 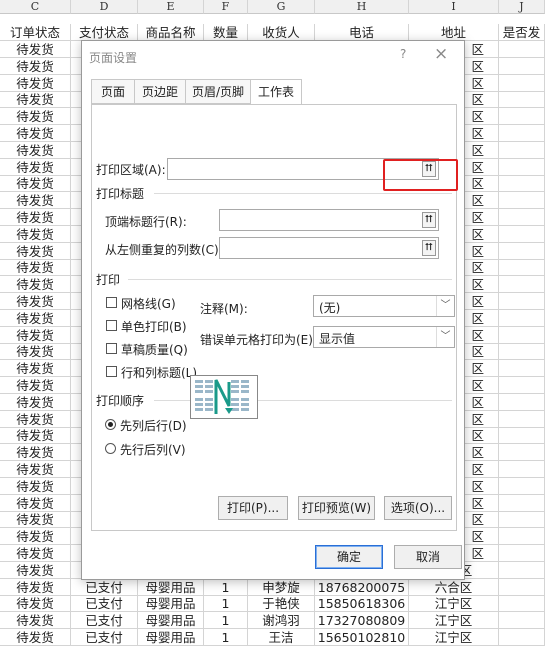 What do you see at coordinates (104, 32) in the screenshot?
I see `header-cell: 支付状态` at bounding box center [104, 32].